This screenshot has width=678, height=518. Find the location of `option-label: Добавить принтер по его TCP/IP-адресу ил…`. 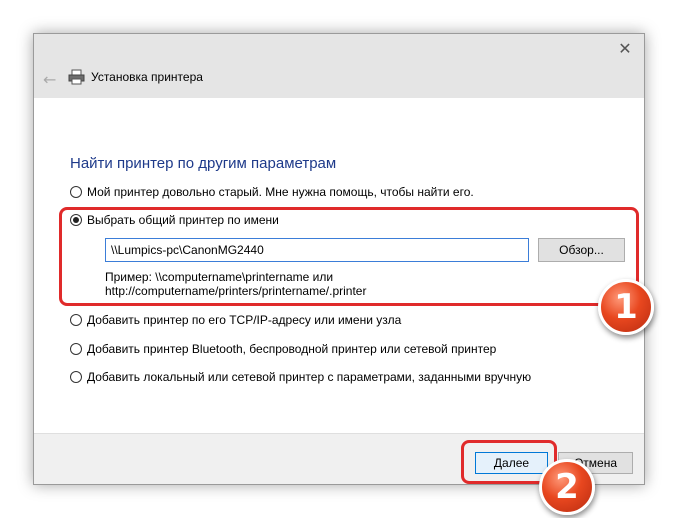

option-label: Добавить принтер по его TCP/IP-адресу ил… is located at coordinates (244, 320).